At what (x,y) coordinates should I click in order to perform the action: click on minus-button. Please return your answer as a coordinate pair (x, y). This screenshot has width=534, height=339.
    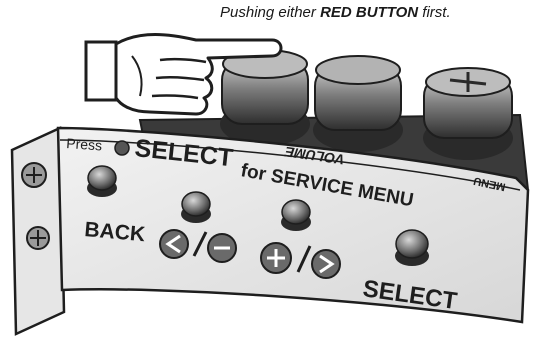
    Looking at the image, I should click on (196, 207).